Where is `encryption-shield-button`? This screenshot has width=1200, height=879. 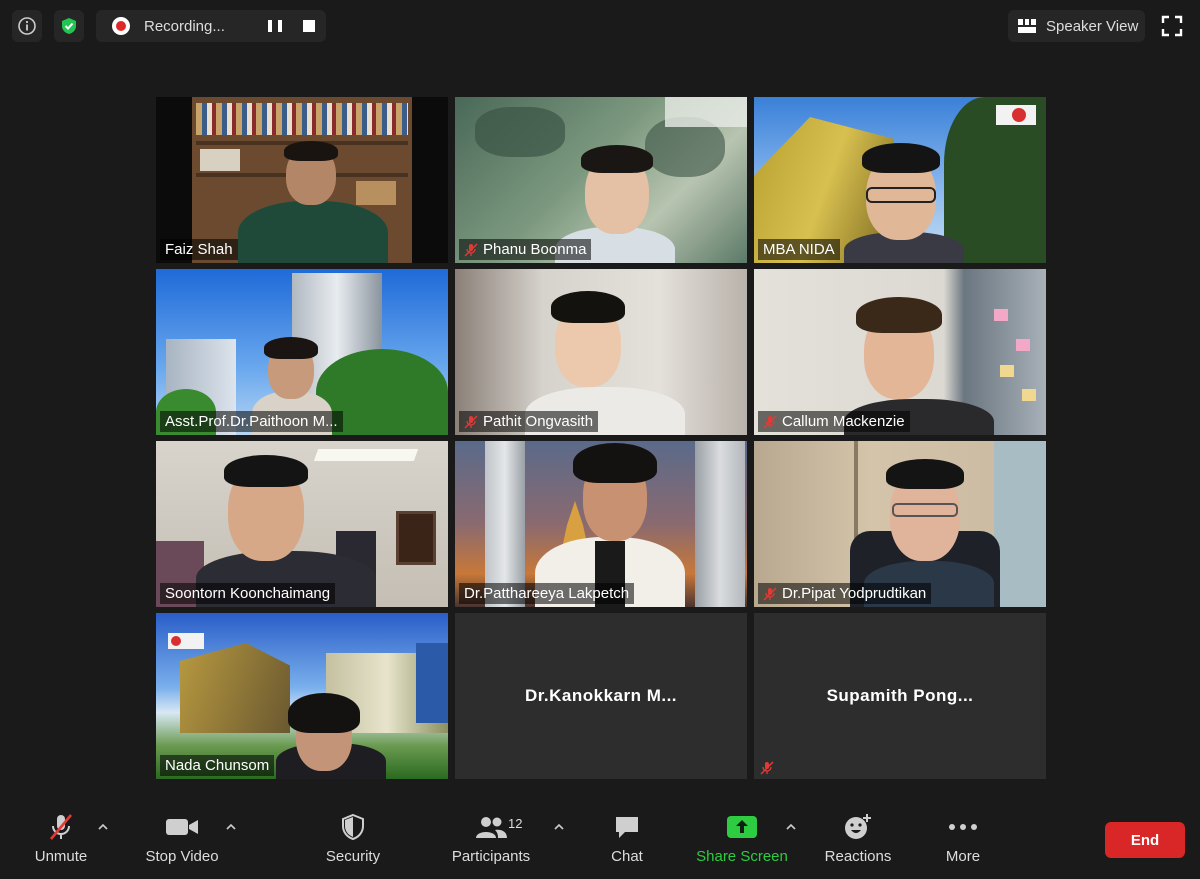 encryption-shield-button is located at coordinates (69, 26).